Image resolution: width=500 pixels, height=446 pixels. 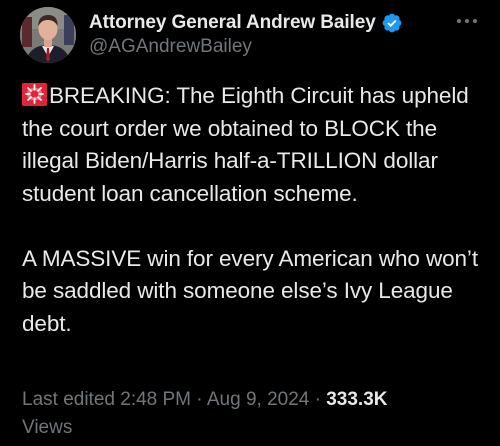 What do you see at coordinates (170, 47) in the screenshot?
I see `author-handle: @AGAndrewBailey` at bounding box center [170, 47].